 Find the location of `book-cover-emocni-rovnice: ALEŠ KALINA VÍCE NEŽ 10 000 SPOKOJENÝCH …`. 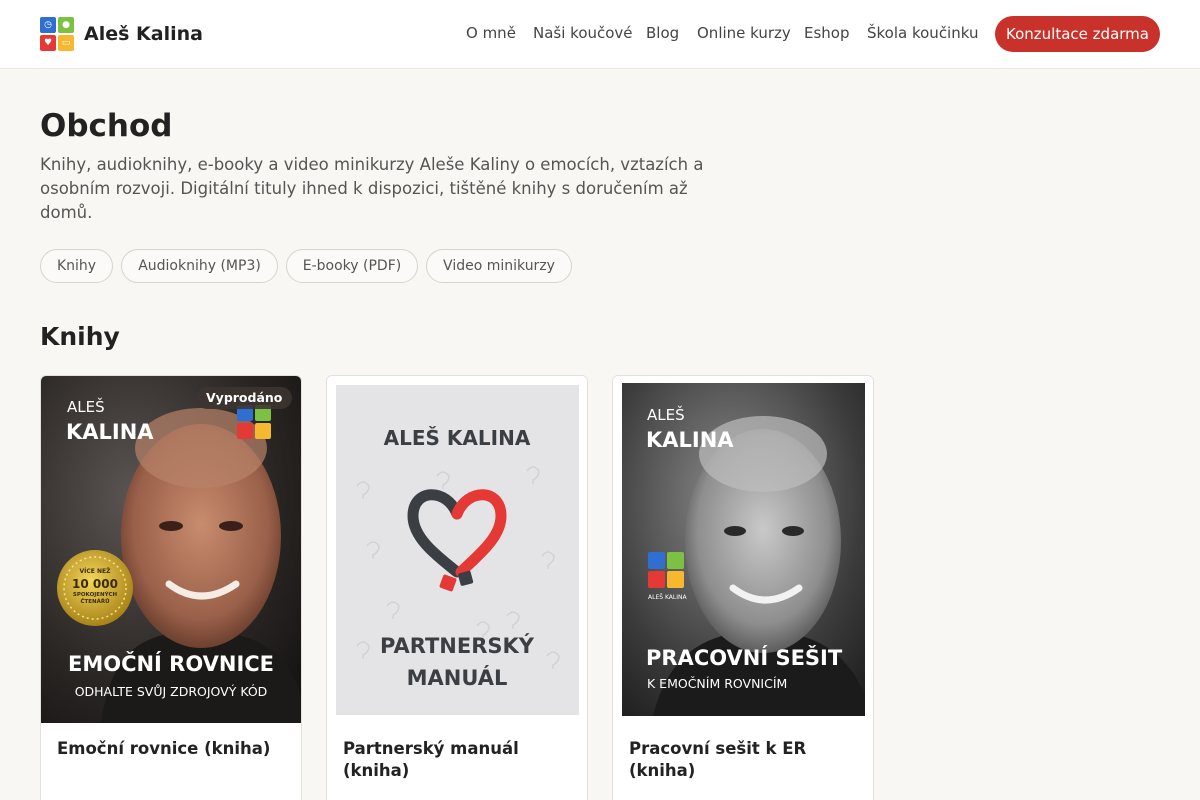

book-cover-emocni-rovnice: ALEŠ KALINA VÍCE NEŽ 10 000 SPOKOJENÝCH … is located at coordinates (171, 549).